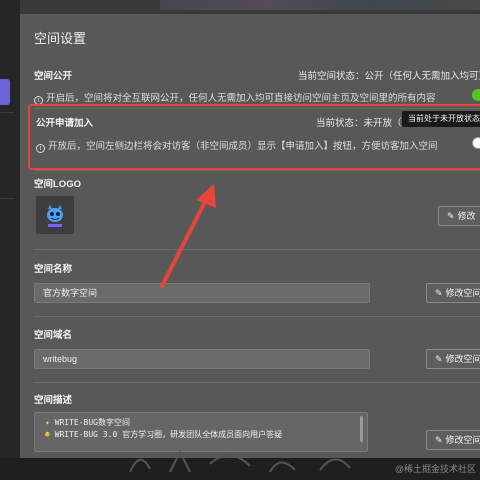  Describe the element at coordinates (5, 92) in the screenshot. I see `sidebar-active-indicator` at that location.